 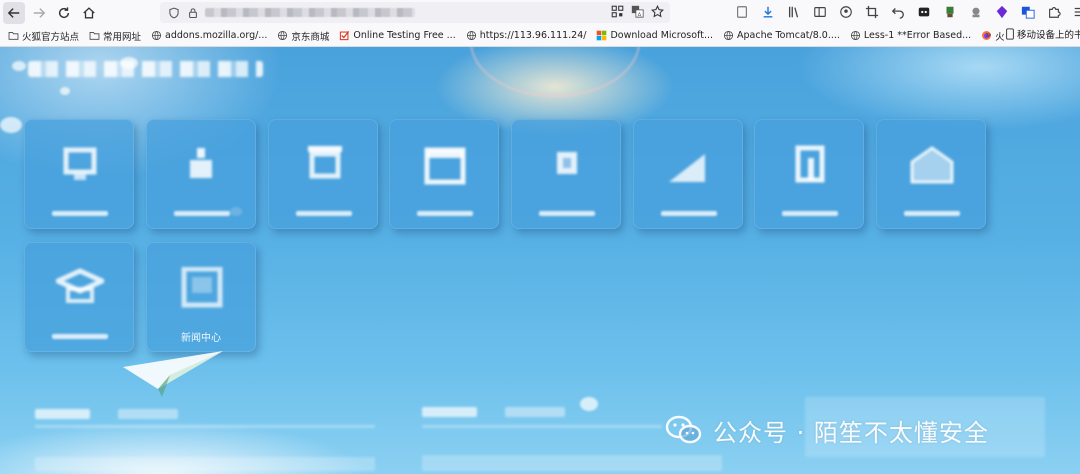 I want to click on screenshot-button, so click(x=871, y=11).